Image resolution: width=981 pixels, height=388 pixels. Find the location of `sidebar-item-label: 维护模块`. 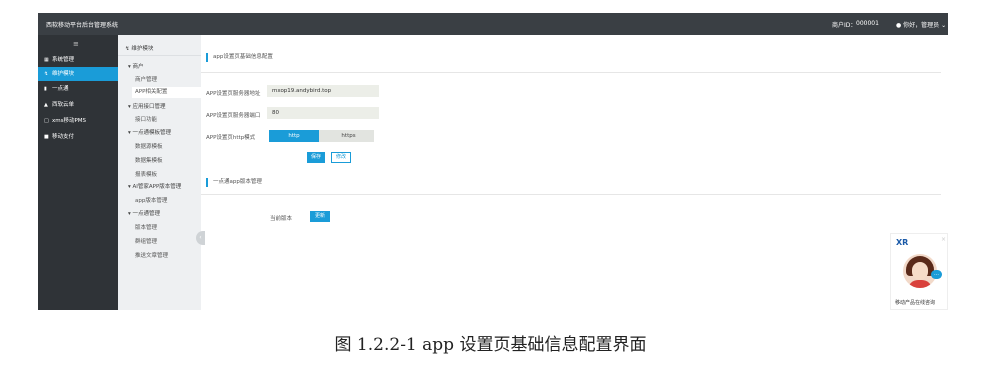

sidebar-item-label: 维护模块 is located at coordinates (63, 74).